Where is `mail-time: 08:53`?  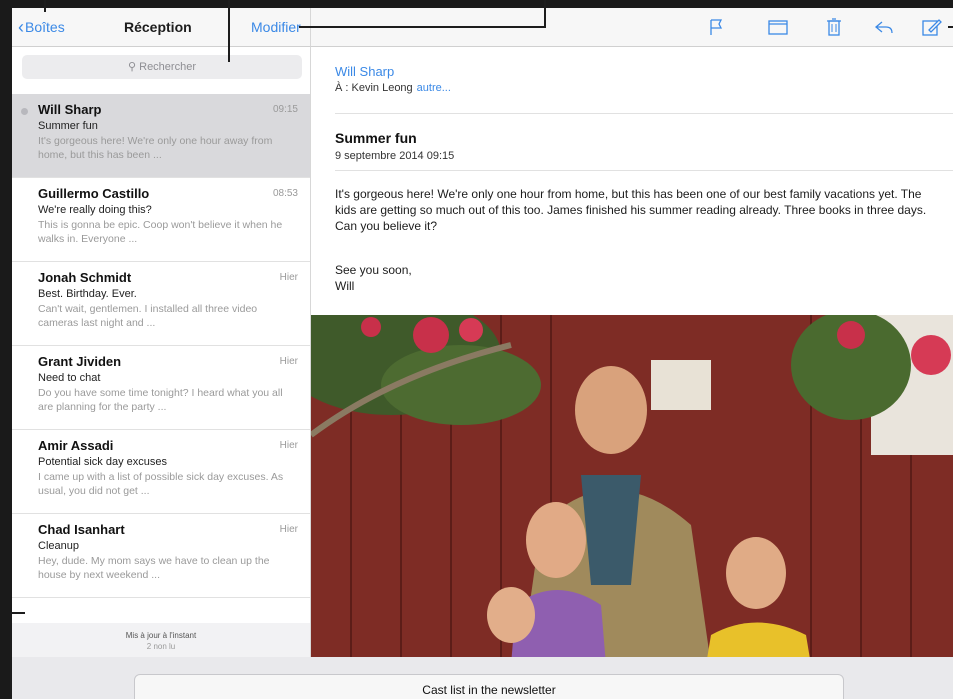
mail-time: 08:53 is located at coordinates (285, 193).